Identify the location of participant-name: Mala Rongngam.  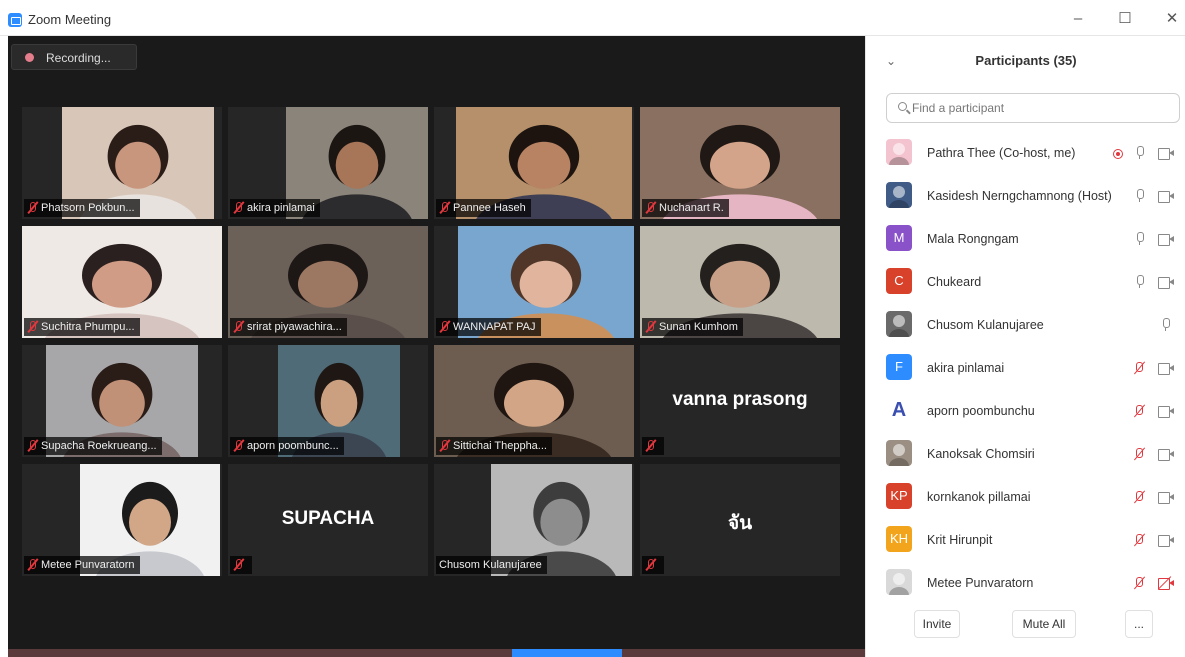
(973, 239).